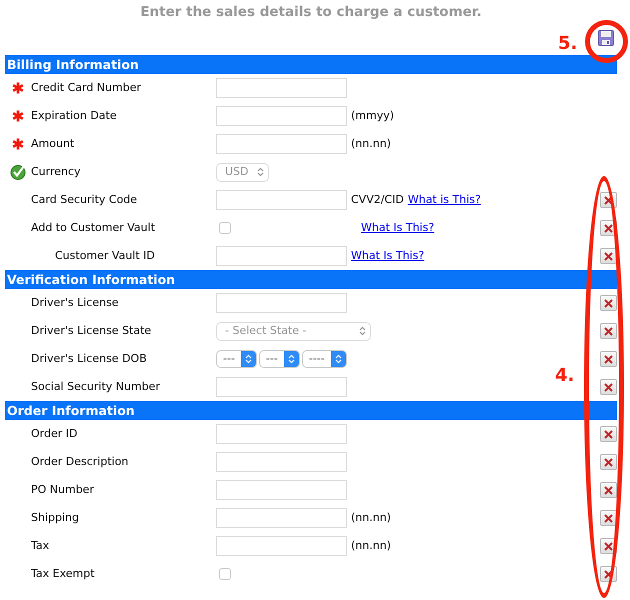 The width and height of the screenshot is (630, 600). I want to click on section-header: Verification Information, so click(311, 279).